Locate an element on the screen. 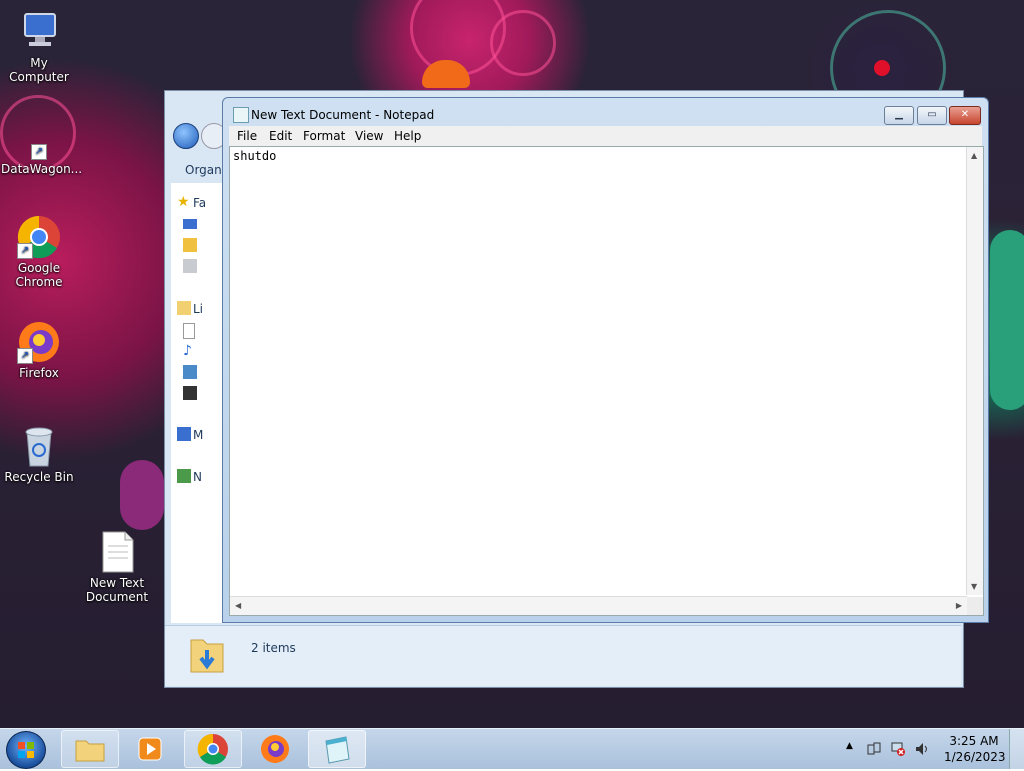 This screenshot has width=1024, height=771. scroll-down-arrow-icon: ▼ is located at coordinates (974, 586).